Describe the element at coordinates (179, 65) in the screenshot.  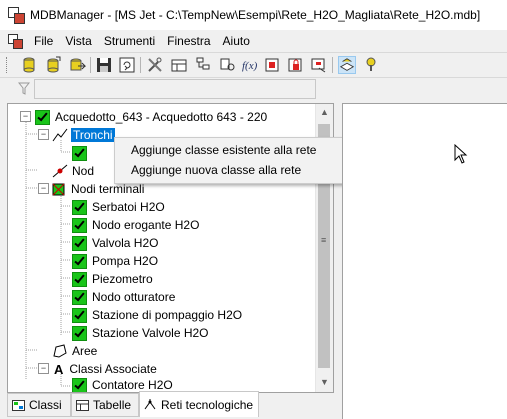
I see `table-icon` at that location.